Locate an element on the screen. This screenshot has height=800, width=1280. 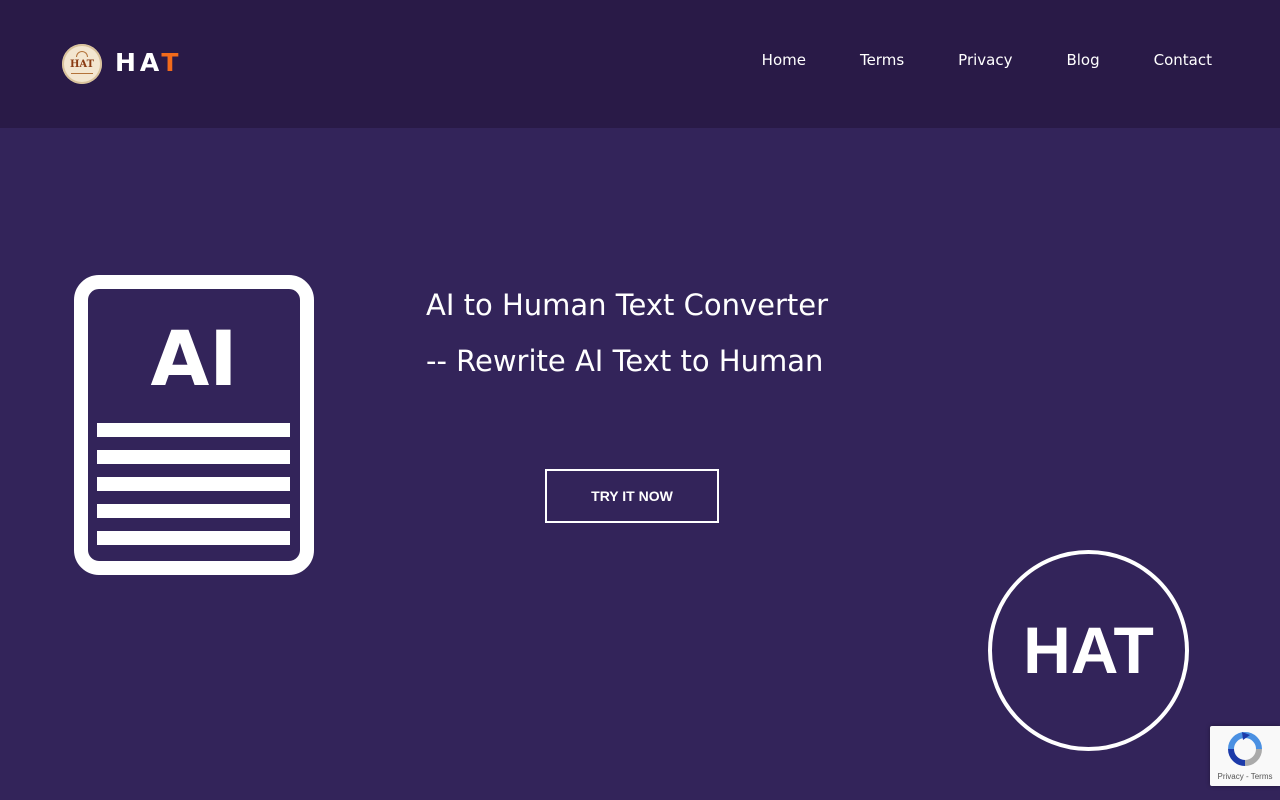
main-nav: Home Terms Privacy Blog Contact is located at coordinates (987, 60).